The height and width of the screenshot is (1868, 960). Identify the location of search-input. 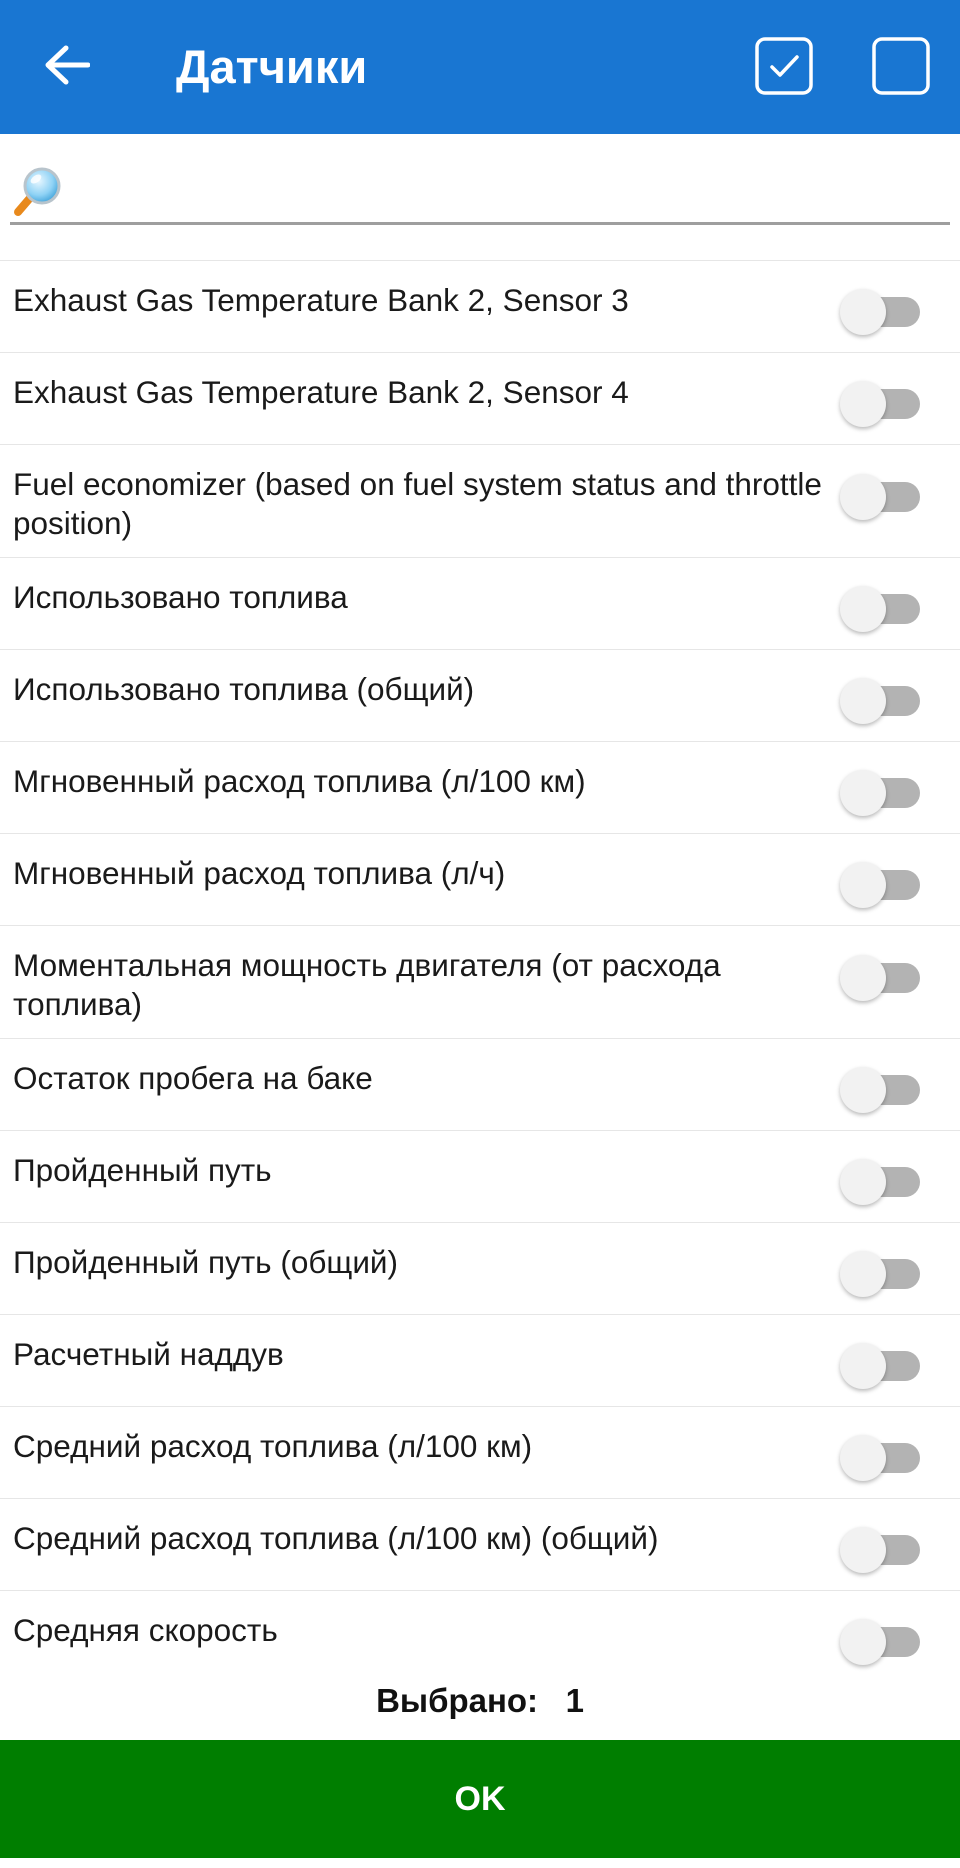
(511, 189).